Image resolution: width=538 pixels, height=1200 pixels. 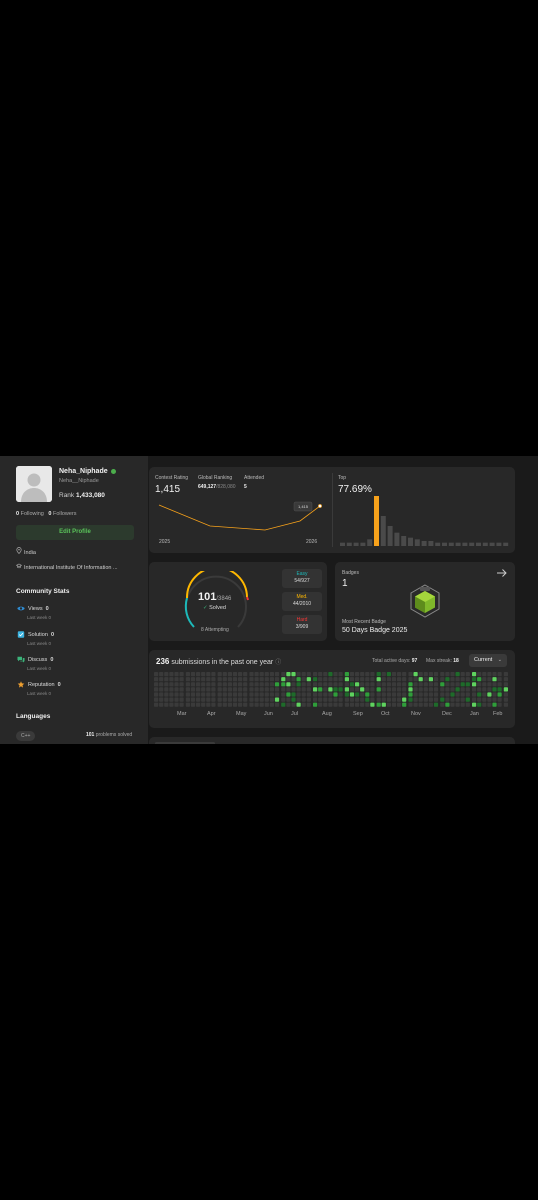 What do you see at coordinates (17, 514) in the screenshot?
I see `following-count: 0` at bounding box center [17, 514].